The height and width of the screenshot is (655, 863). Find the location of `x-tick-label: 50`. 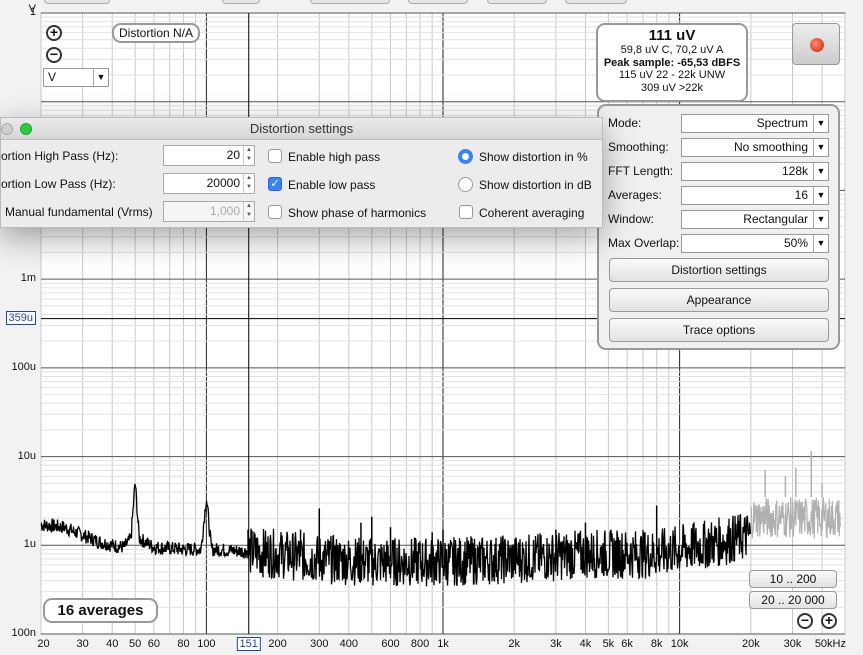

x-tick-label: 50 is located at coordinates (135, 644).